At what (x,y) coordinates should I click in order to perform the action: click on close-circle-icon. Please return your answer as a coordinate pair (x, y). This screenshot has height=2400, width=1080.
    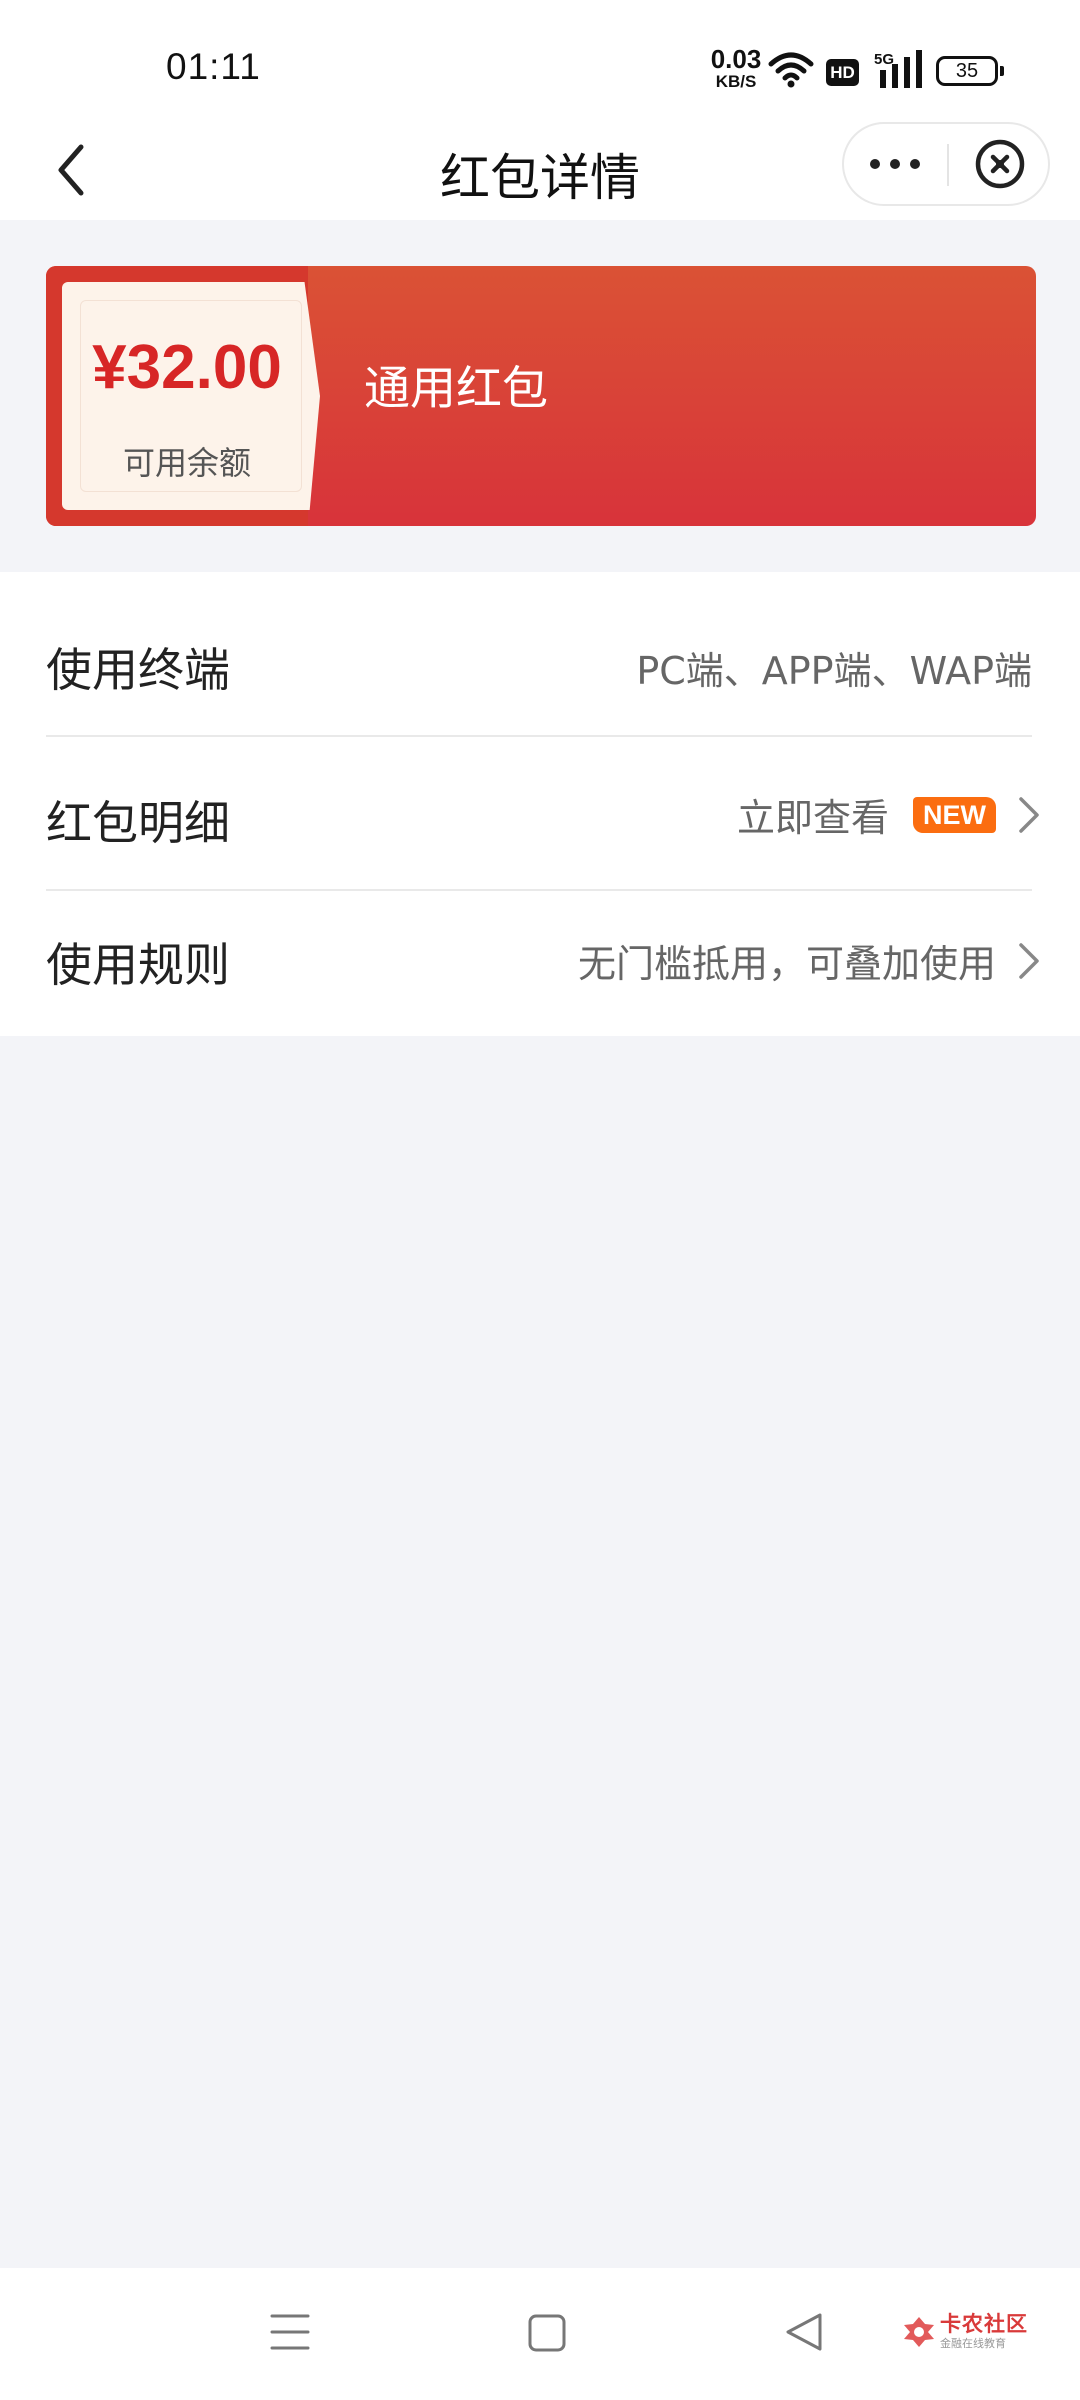
    Looking at the image, I should click on (1000, 164).